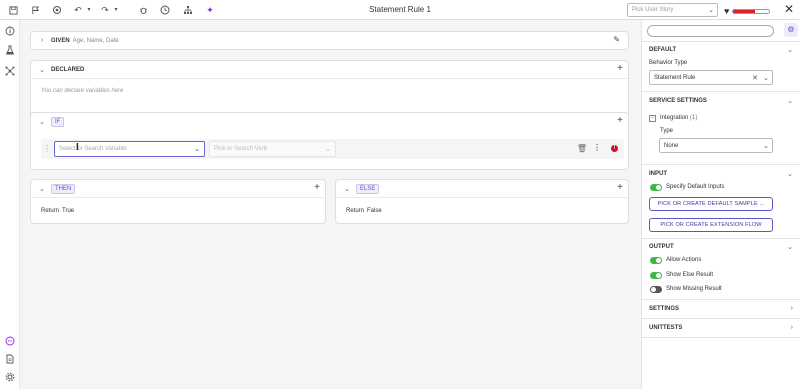  What do you see at coordinates (656, 289) in the screenshot?
I see `show-missing-result-toggle` at bounding box center [656, 289].